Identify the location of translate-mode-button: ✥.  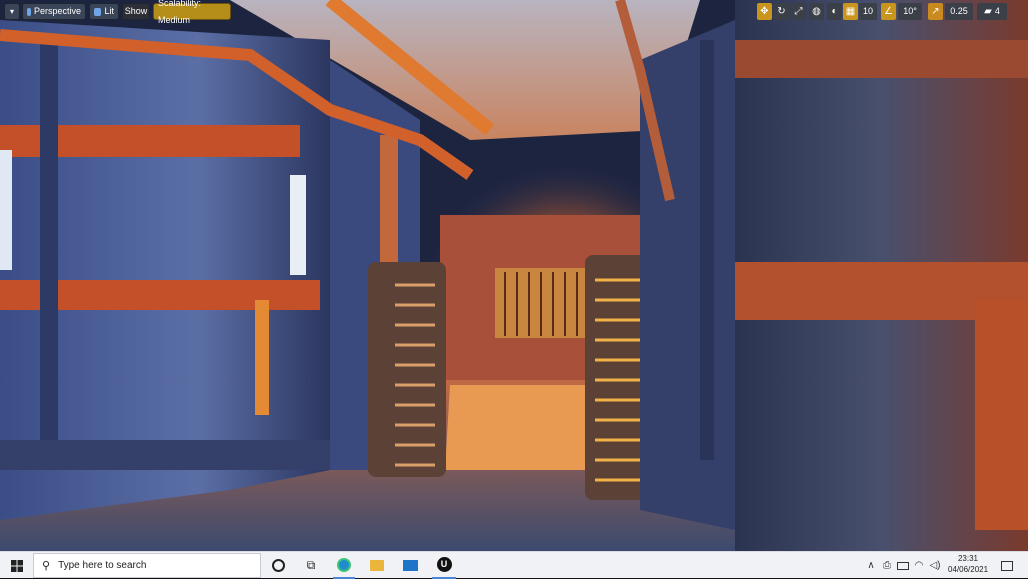
(764, 11).